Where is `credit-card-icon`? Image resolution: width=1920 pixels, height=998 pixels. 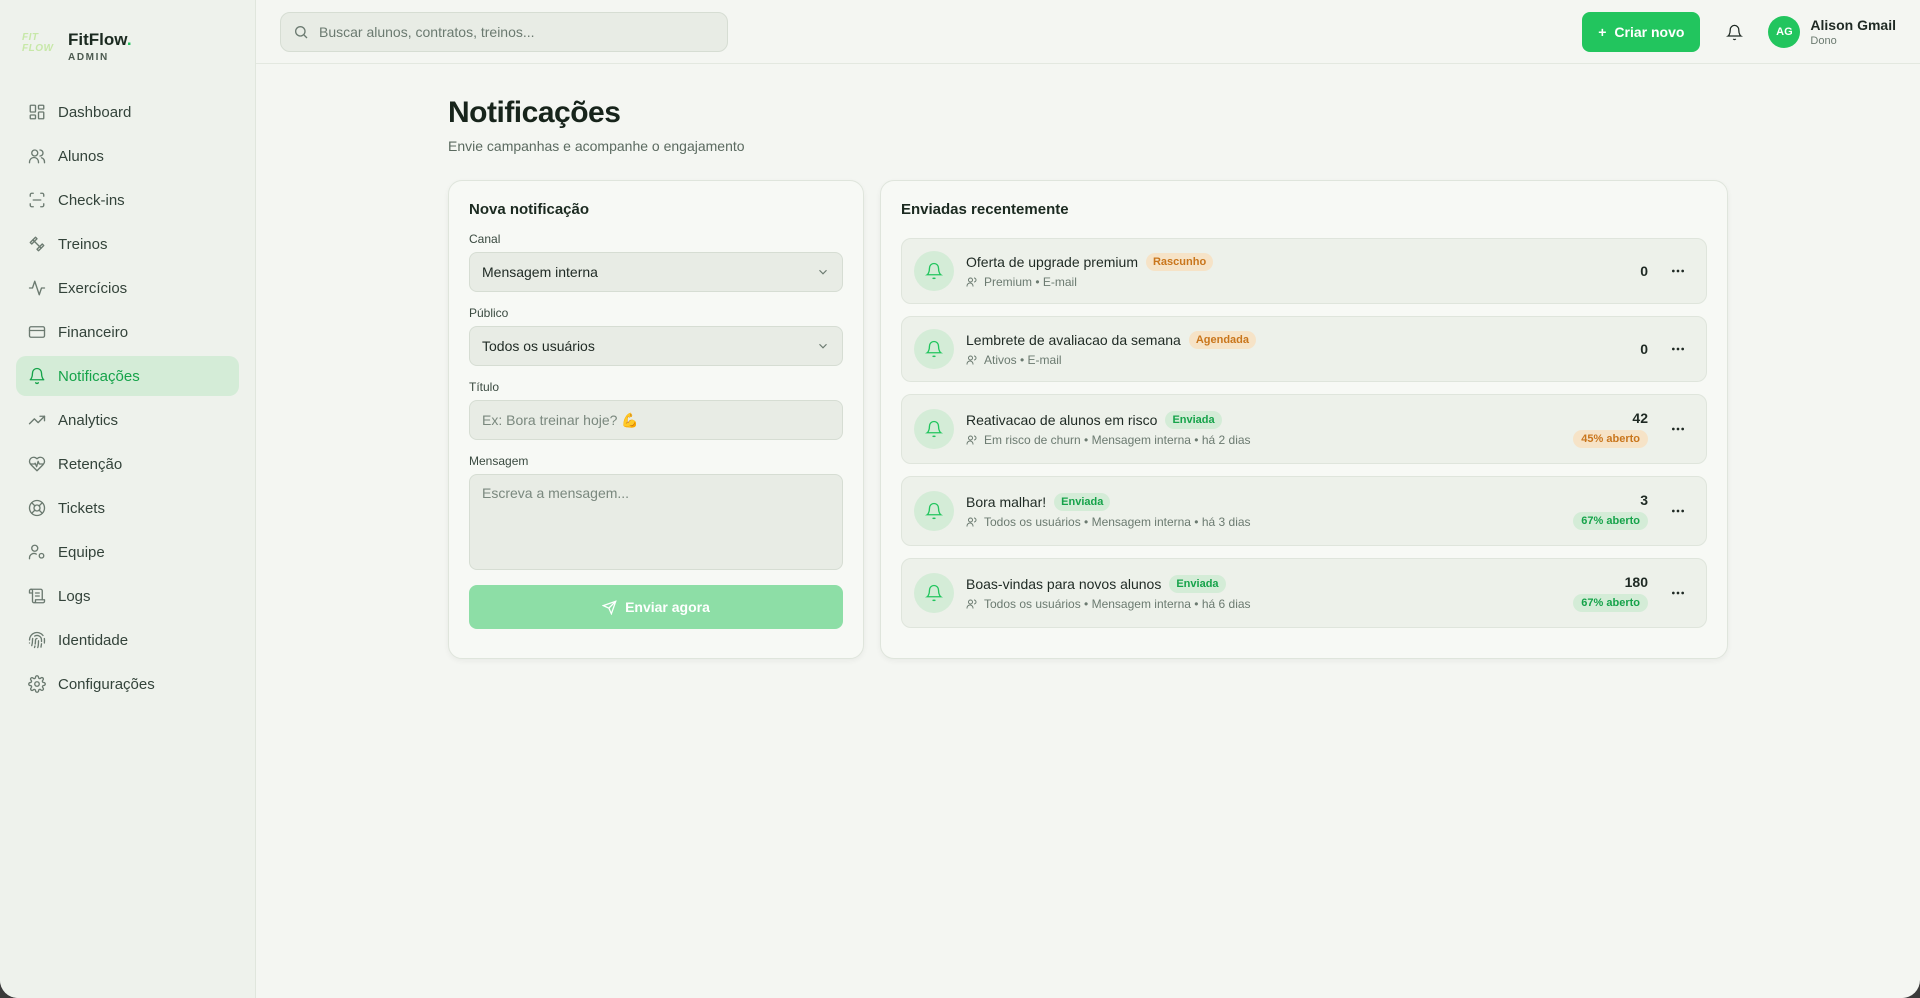 credit-card-icon is located at coordinates (37, 332).